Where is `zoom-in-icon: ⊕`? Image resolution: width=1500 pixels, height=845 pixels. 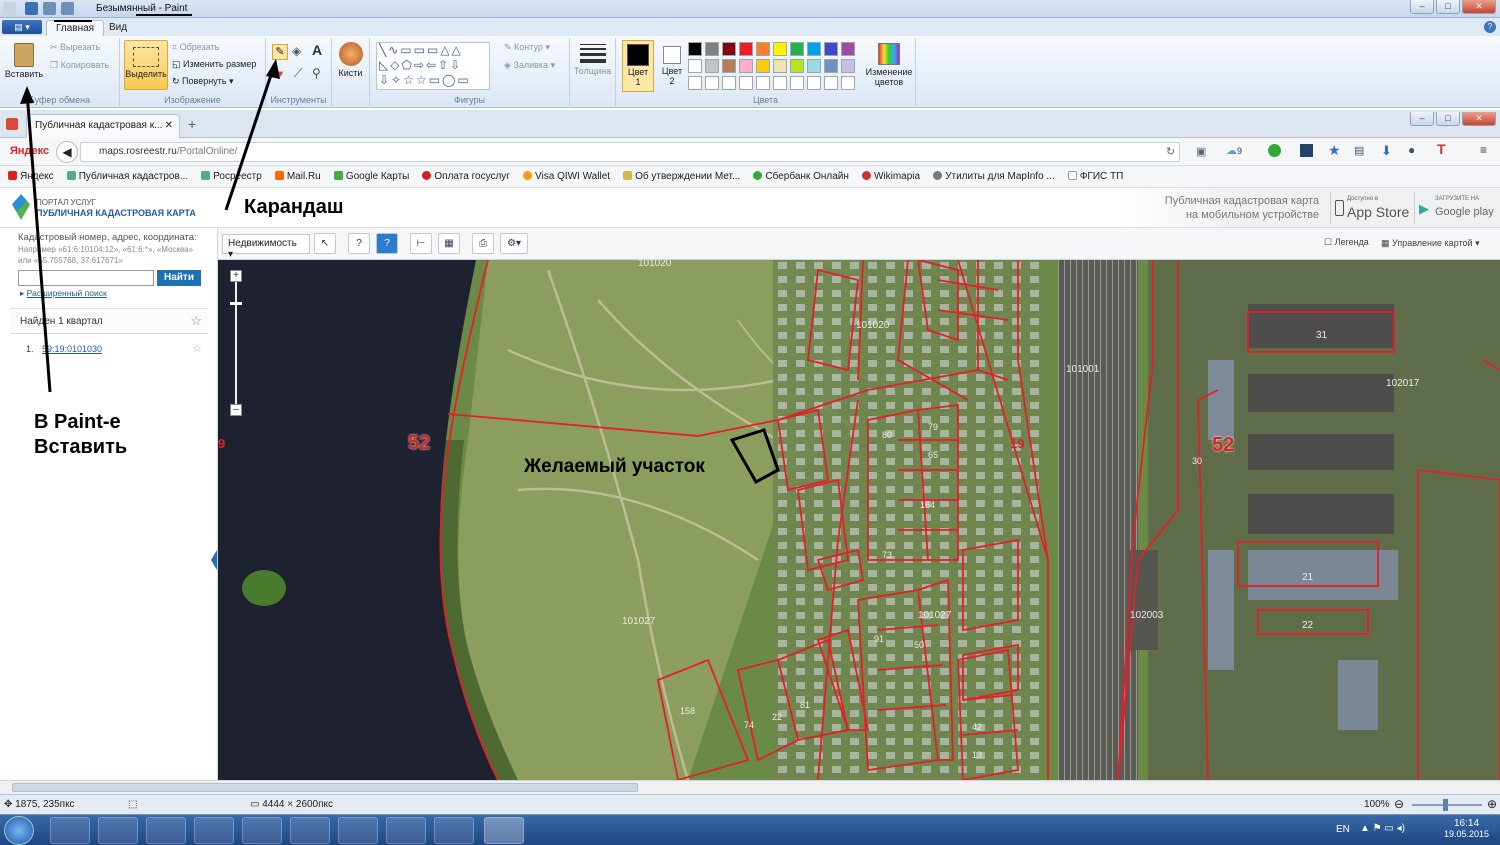
zoom-in-icon: ⊕ is located at coordinates (1492, 804).